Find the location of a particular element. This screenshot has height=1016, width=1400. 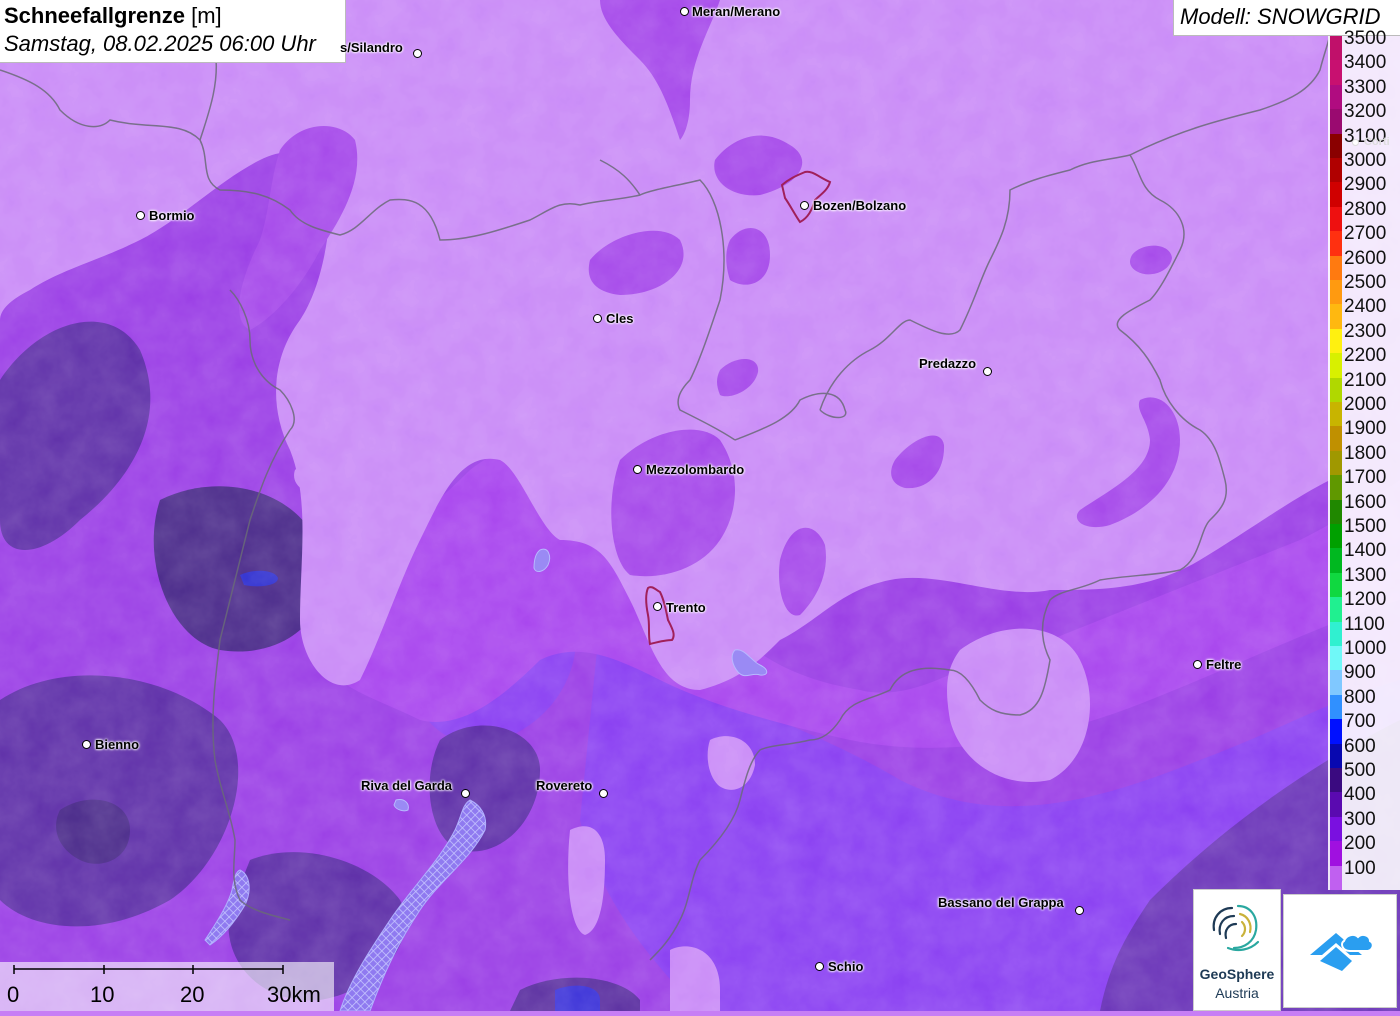

geosphere-logo: GeoSphere Austria is located at coordinates (1237, 950).